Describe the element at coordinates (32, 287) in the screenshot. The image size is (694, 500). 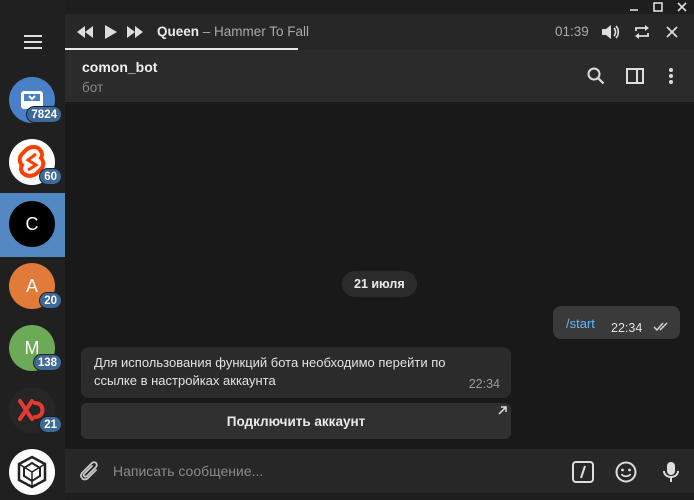
I see `chat-a: A 20` at that location.